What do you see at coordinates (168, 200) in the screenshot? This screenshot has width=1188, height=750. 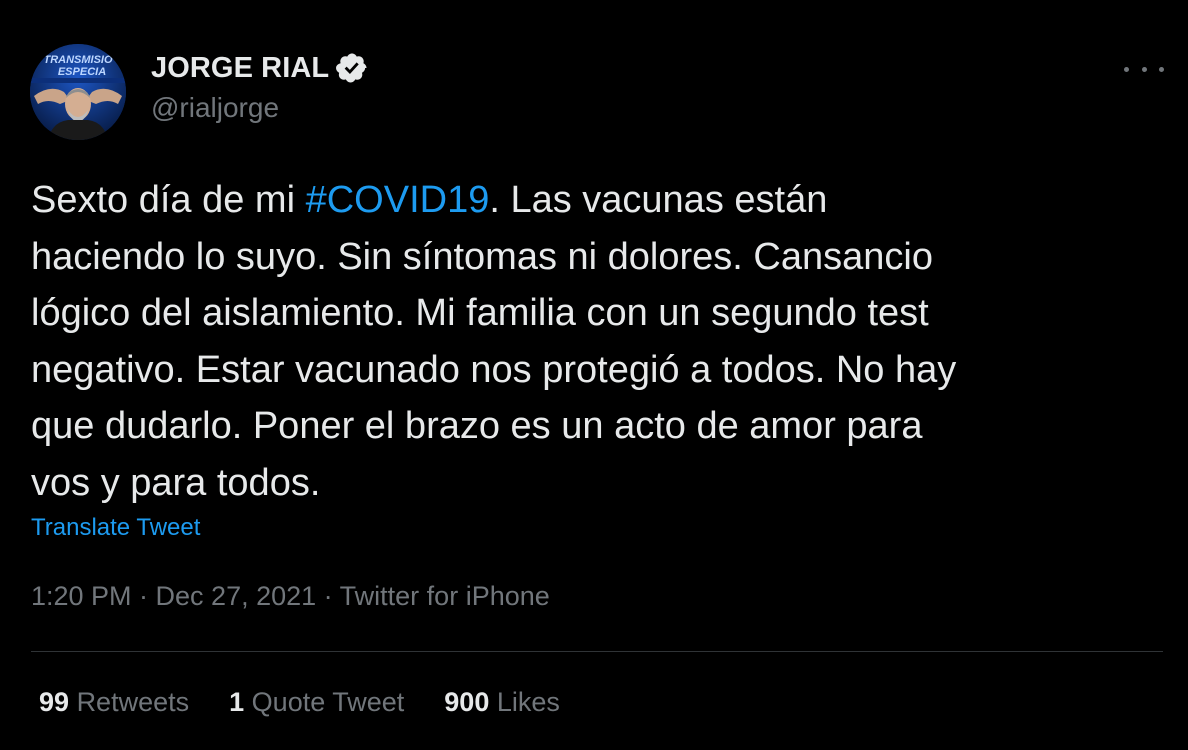 I see `tweet-text-segment: Sexto día de mi` at bounding box center [168, 200].